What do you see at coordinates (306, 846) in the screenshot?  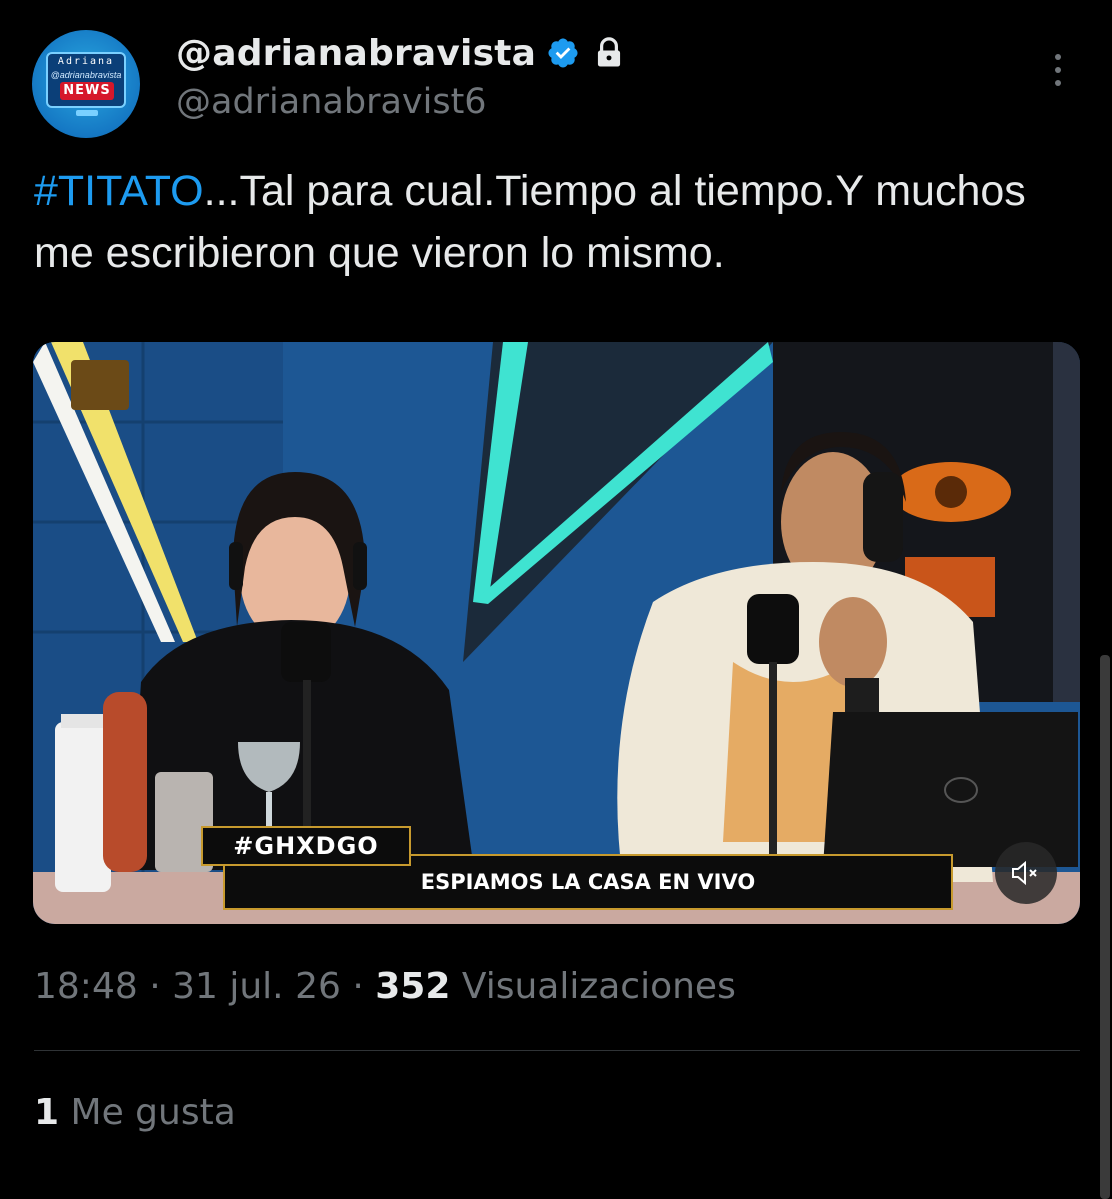 I see `video-hashtag-tag: #GHXDGO` at bounding box center [306, 846].